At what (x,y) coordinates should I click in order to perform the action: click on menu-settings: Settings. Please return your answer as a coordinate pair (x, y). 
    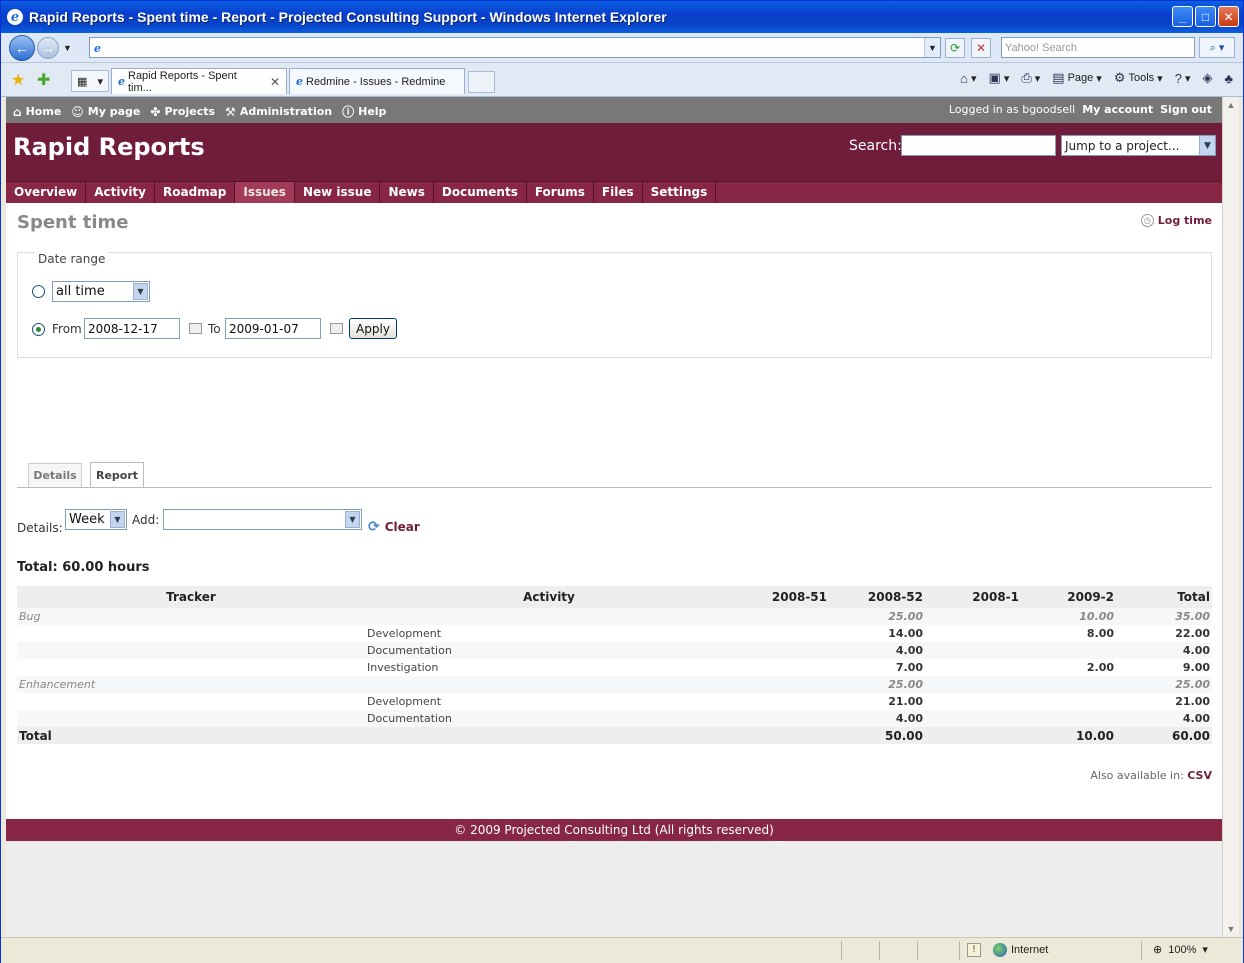
    Looking at the image, I should click on (680, 192).